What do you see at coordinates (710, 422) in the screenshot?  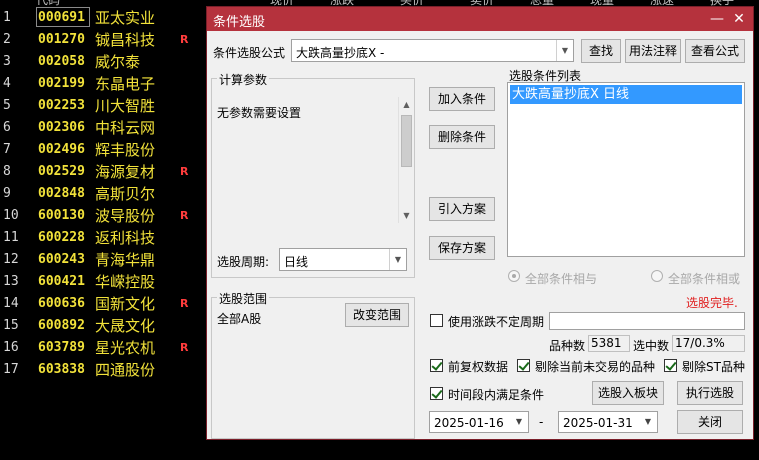 I see `close-button: 关闭` at bounding box center [710, 422].